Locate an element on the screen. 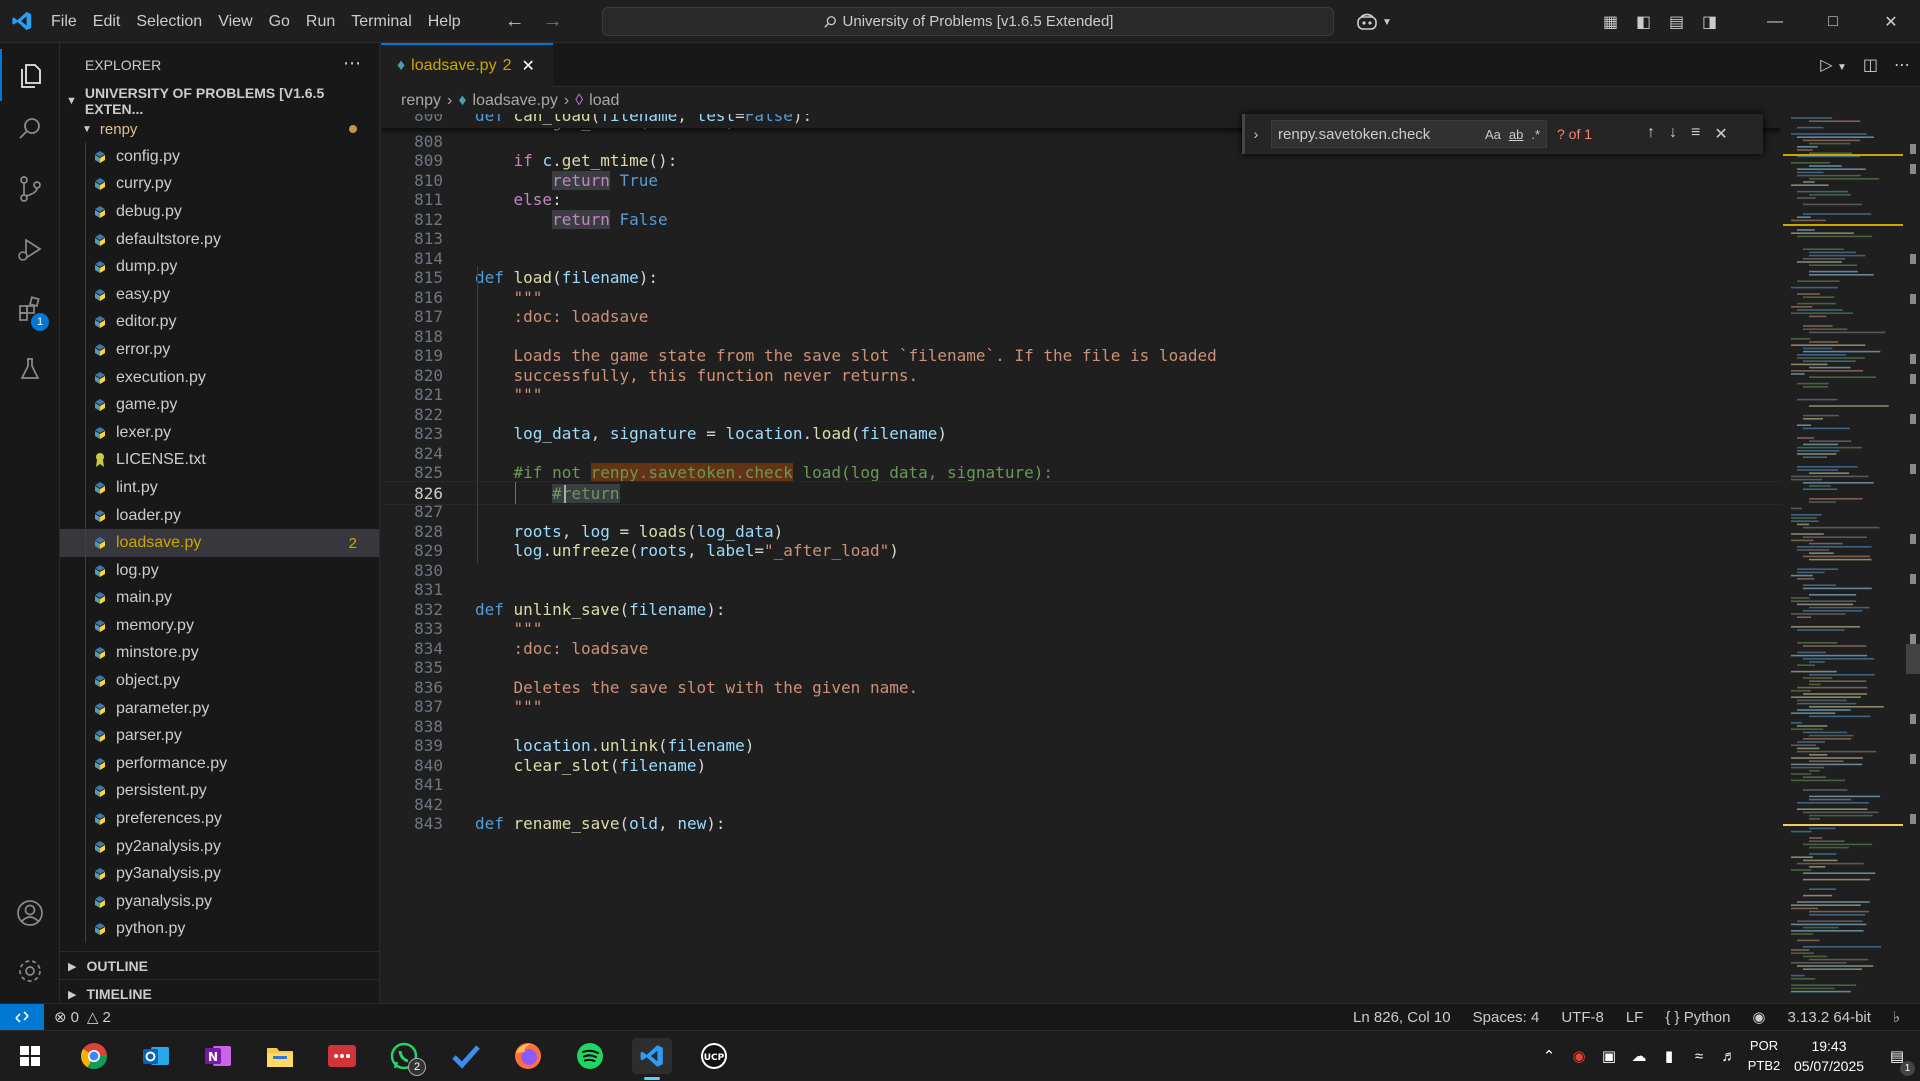  copilot-status-icon: ◉ is located at coordinates (1758, 1017).